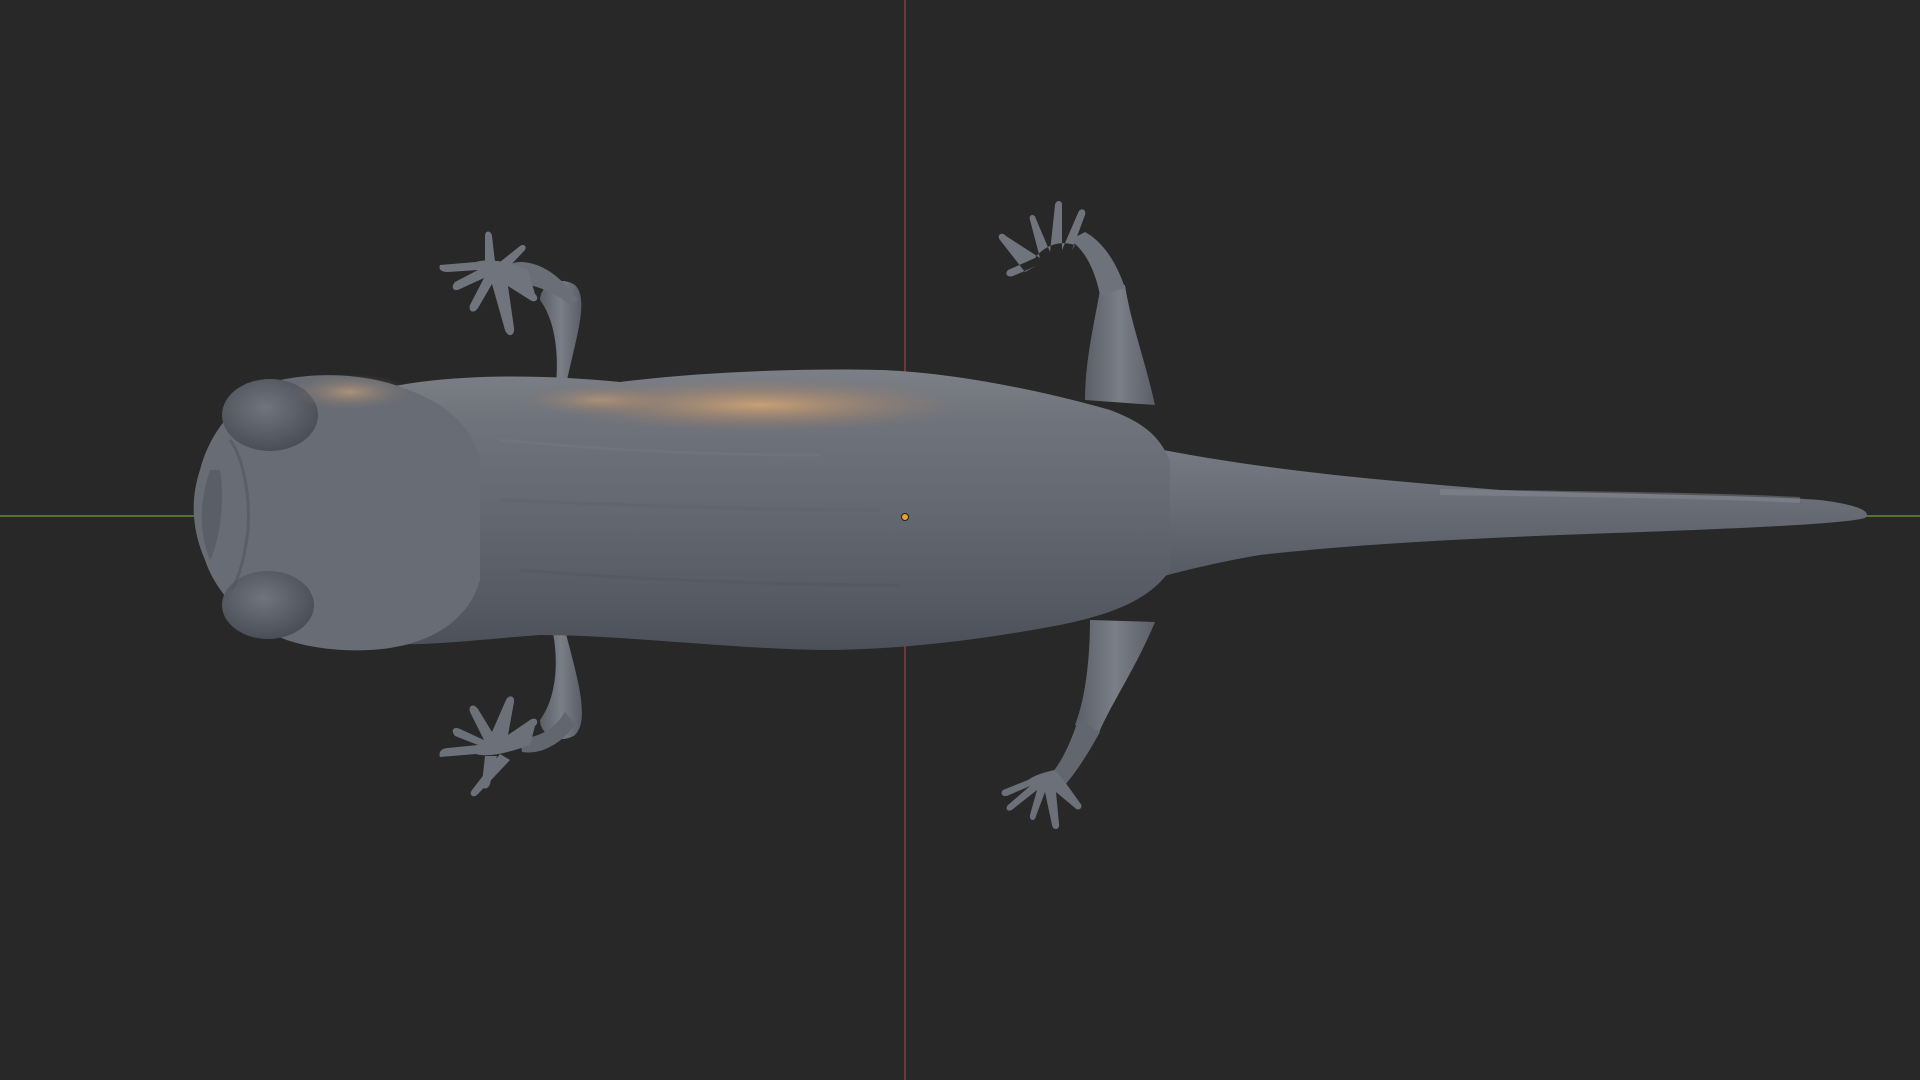 This screenshot has width=1920, height=1080. I want to click on tail, so click(1488, 515).